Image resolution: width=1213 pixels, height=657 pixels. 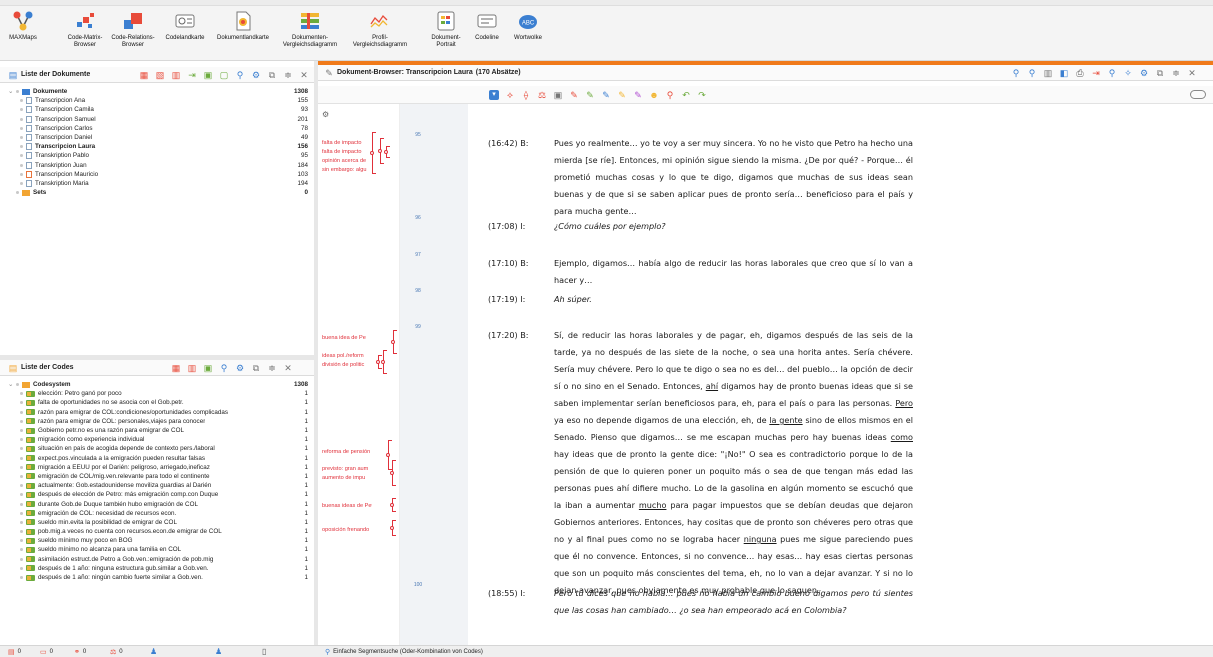 I want to click on split-icon: ◧, so click(x=1064, y=73).